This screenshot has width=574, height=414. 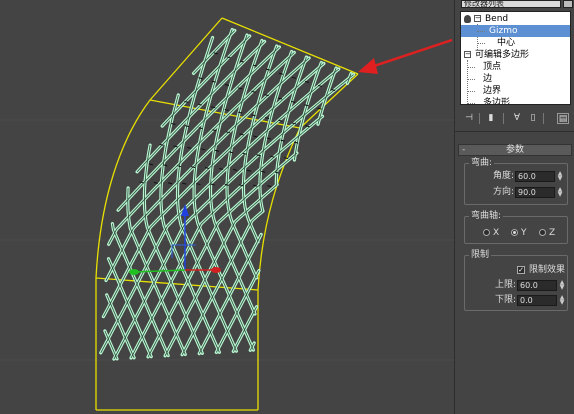 I want to click on stack-item-label: Gizmo, so click(x=503, y=31).